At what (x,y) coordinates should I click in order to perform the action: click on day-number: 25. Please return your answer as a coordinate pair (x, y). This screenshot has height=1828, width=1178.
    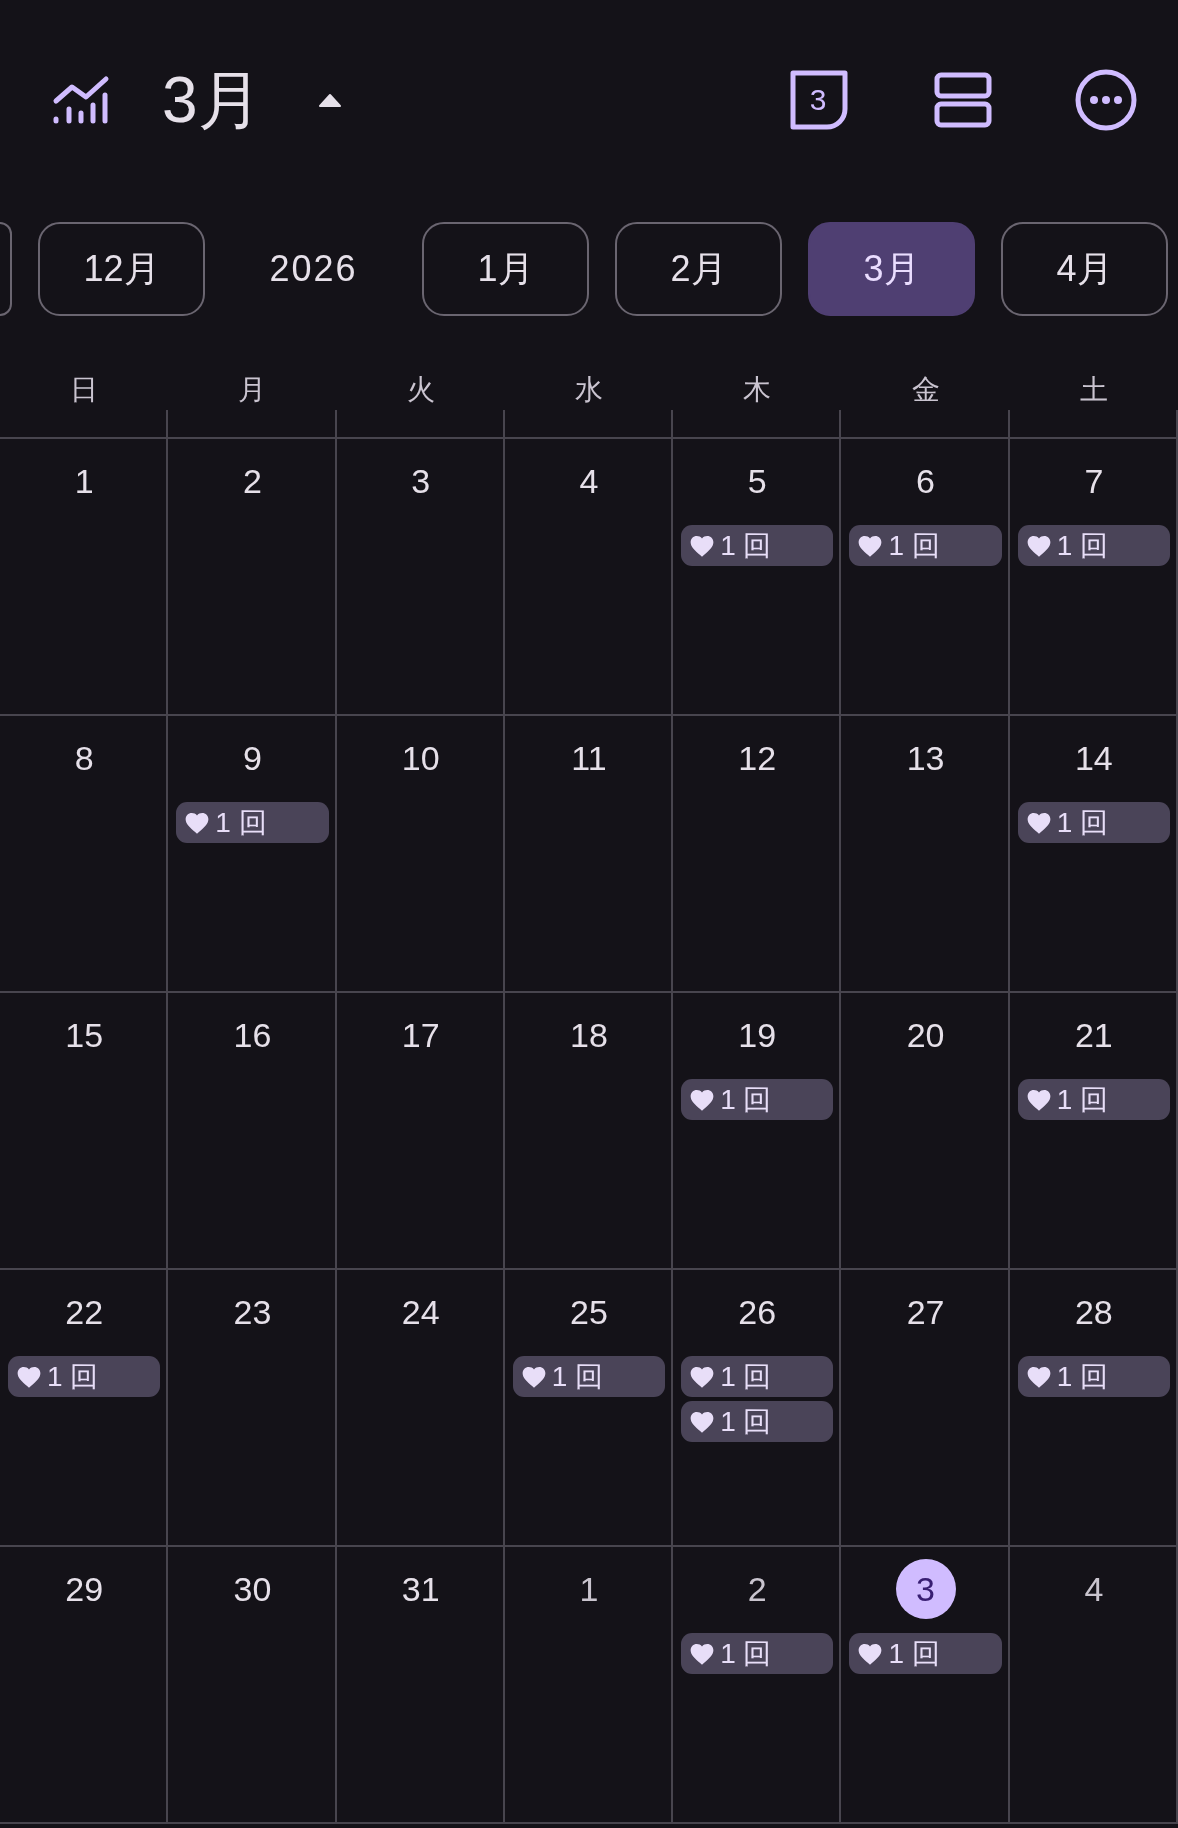
    Looking at the image, I should click on (589, 1312).